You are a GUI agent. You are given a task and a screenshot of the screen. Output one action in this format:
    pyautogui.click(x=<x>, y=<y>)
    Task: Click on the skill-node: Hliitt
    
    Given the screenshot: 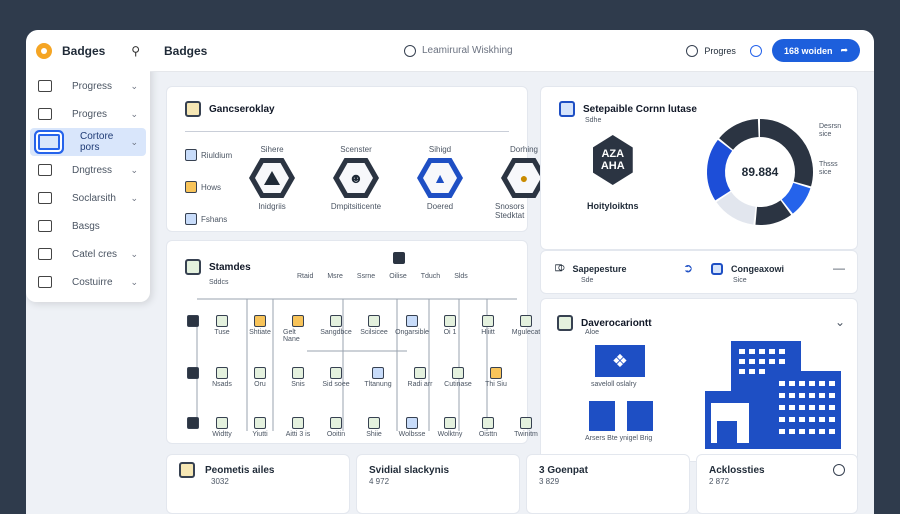 What is the action you would take?
    pyautogui.click(x=488, y=325)
    